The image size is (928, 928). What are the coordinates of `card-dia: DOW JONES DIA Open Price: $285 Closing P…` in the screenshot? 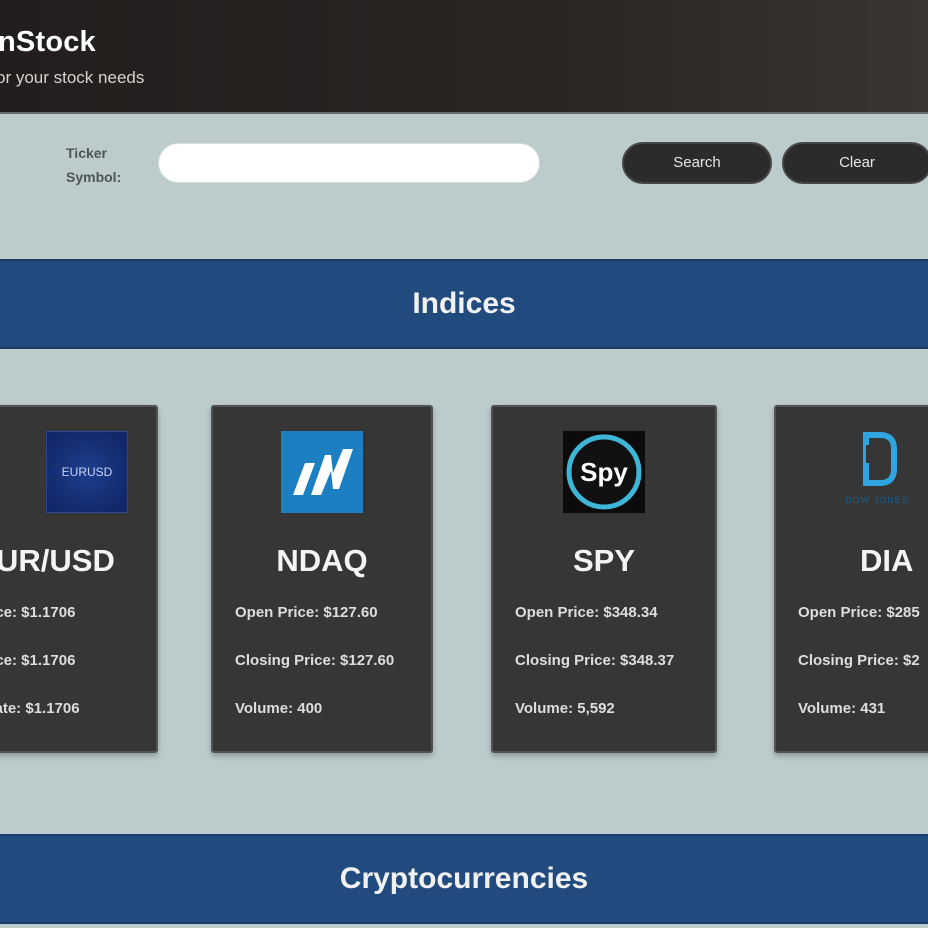 It's located at (851, 579).